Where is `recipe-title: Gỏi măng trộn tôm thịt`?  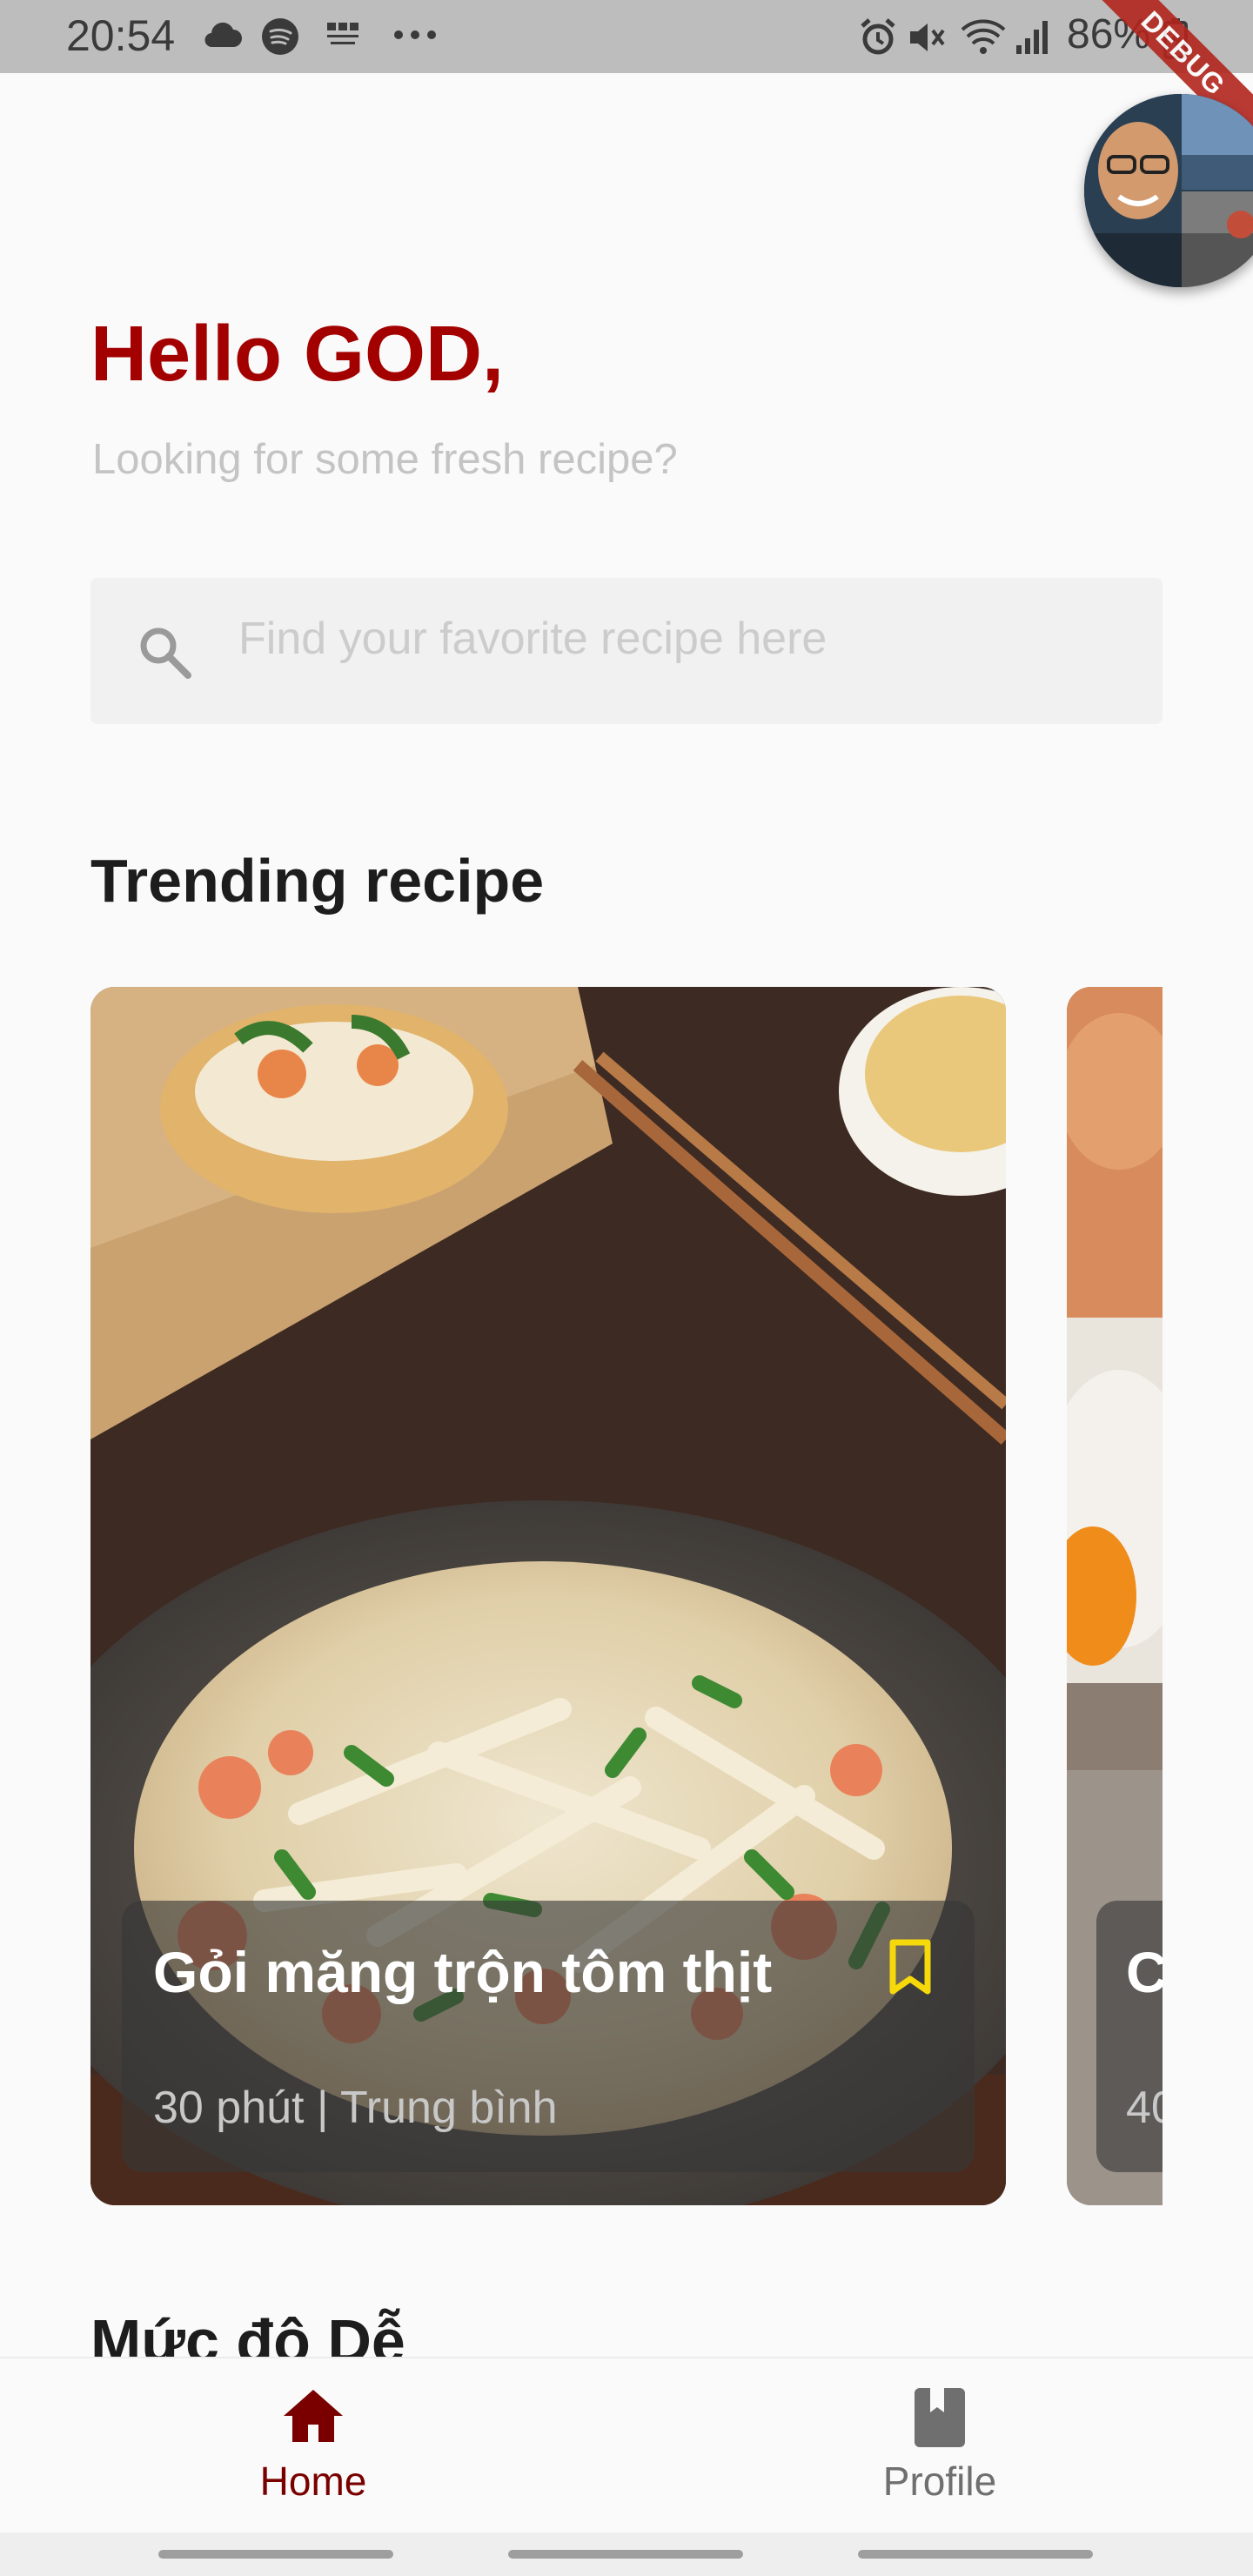 recipe-title: Gỏi măng trộn tôm thịt is located at coordinates (463, 1972).